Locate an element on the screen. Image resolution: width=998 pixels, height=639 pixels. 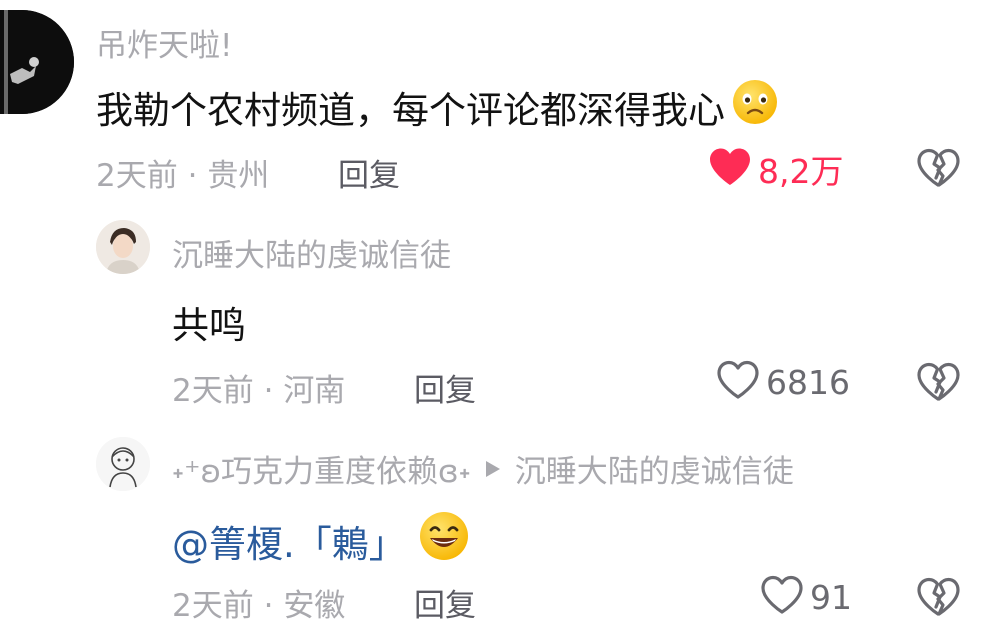
comment-text: 我勒个农村频道，每个评论都深得我心 is located at coordinates (437, 106).